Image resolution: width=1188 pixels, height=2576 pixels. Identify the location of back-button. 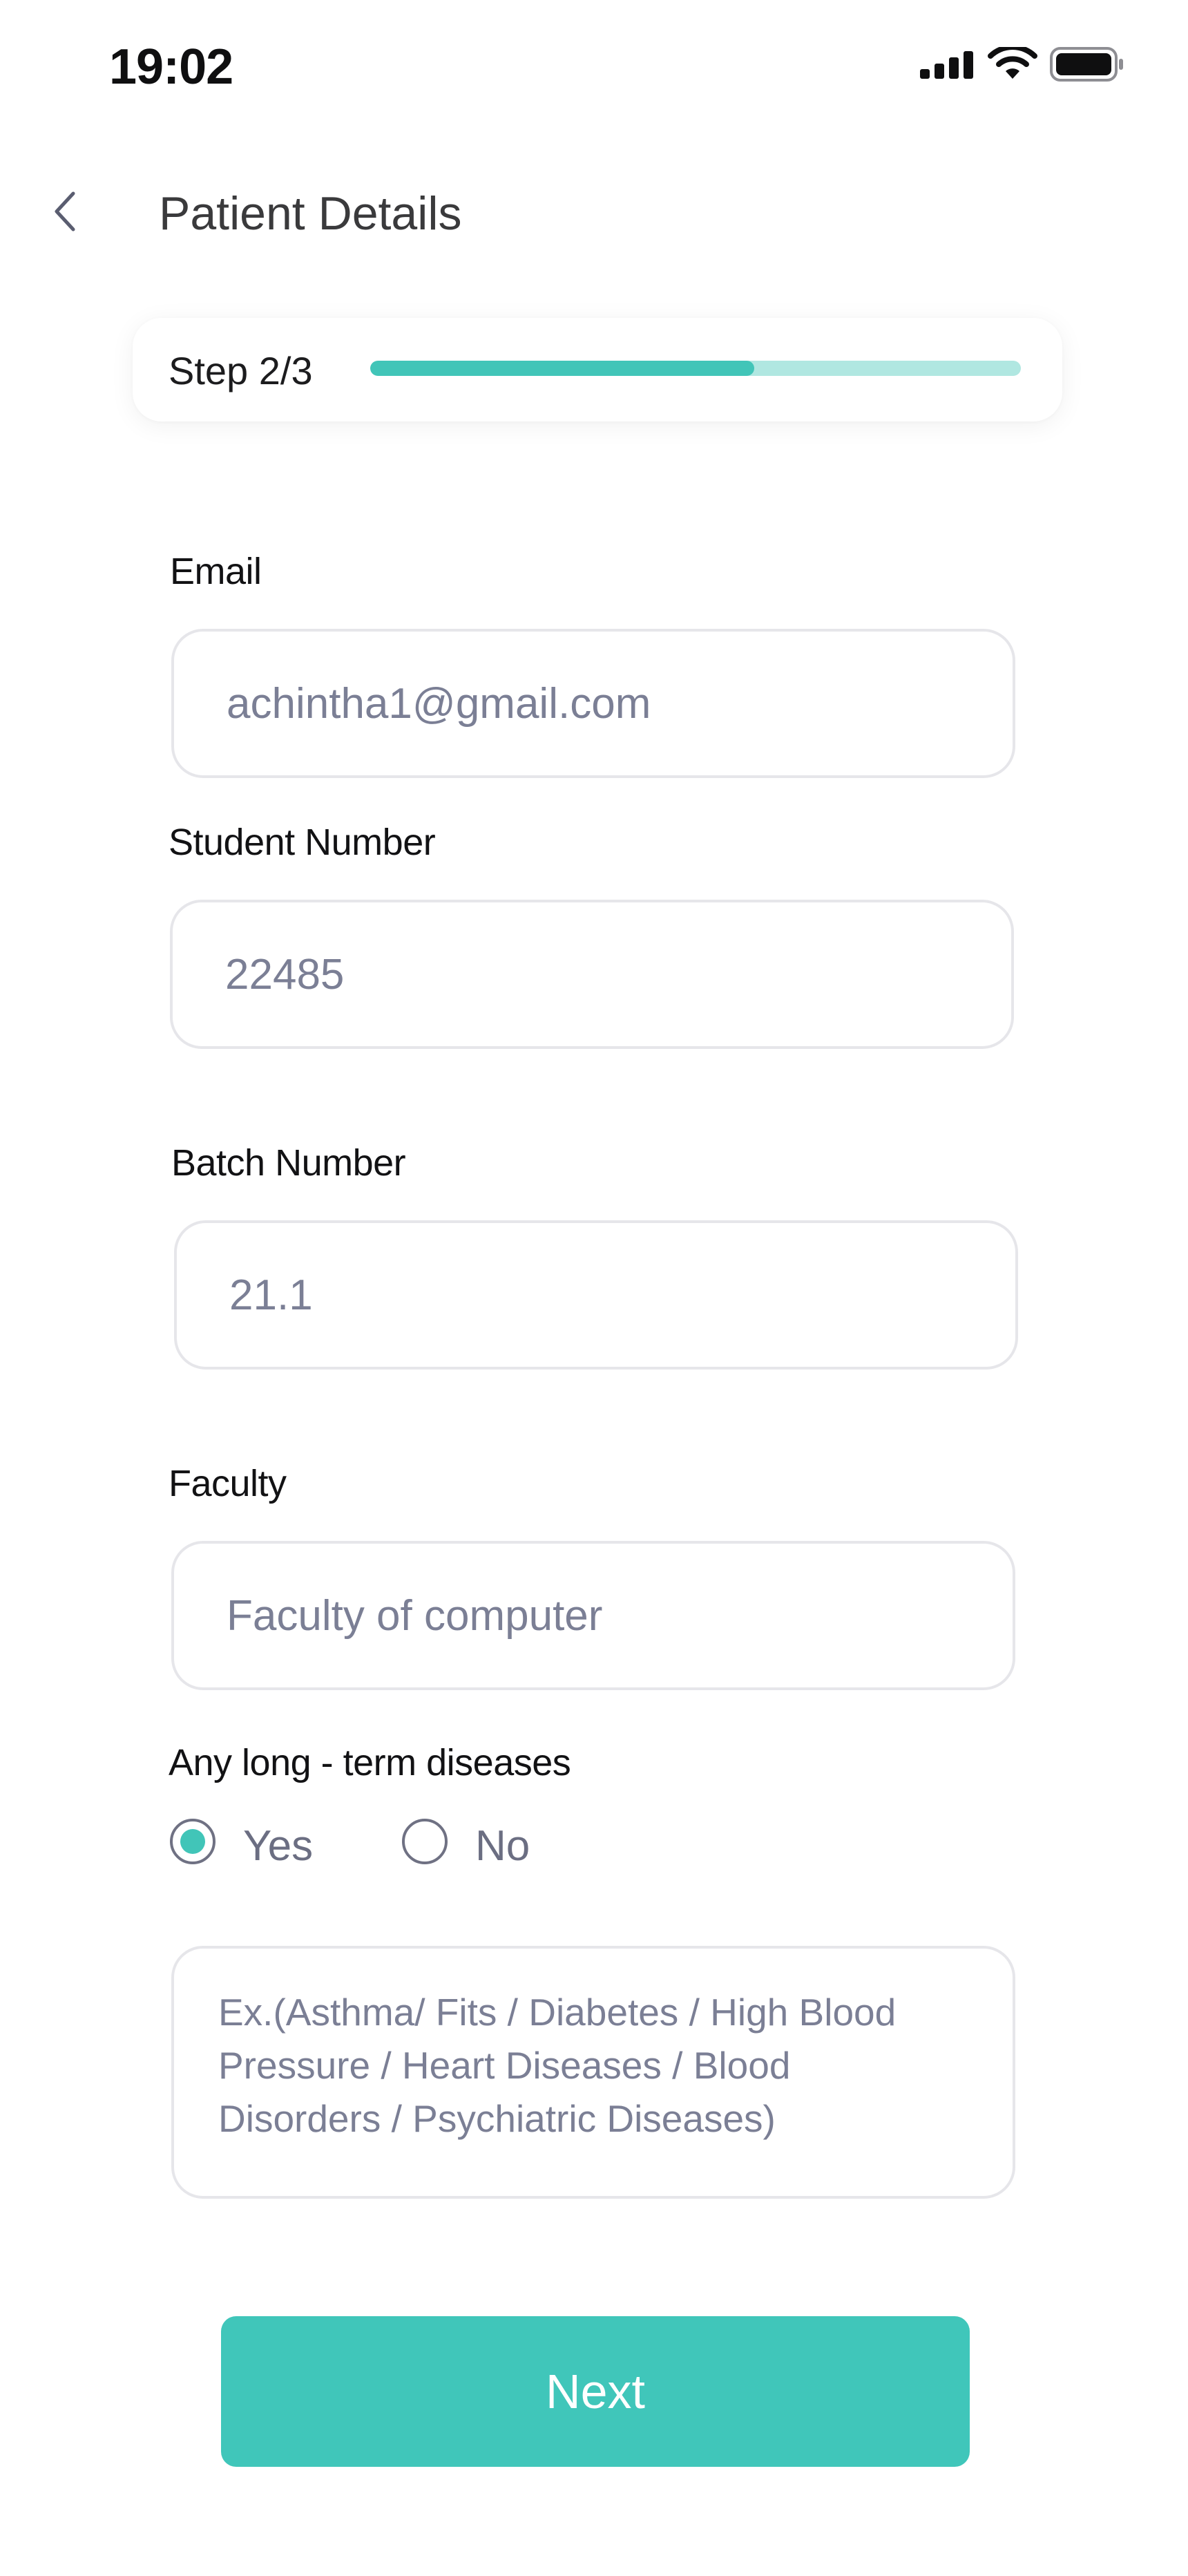
(66, 211).